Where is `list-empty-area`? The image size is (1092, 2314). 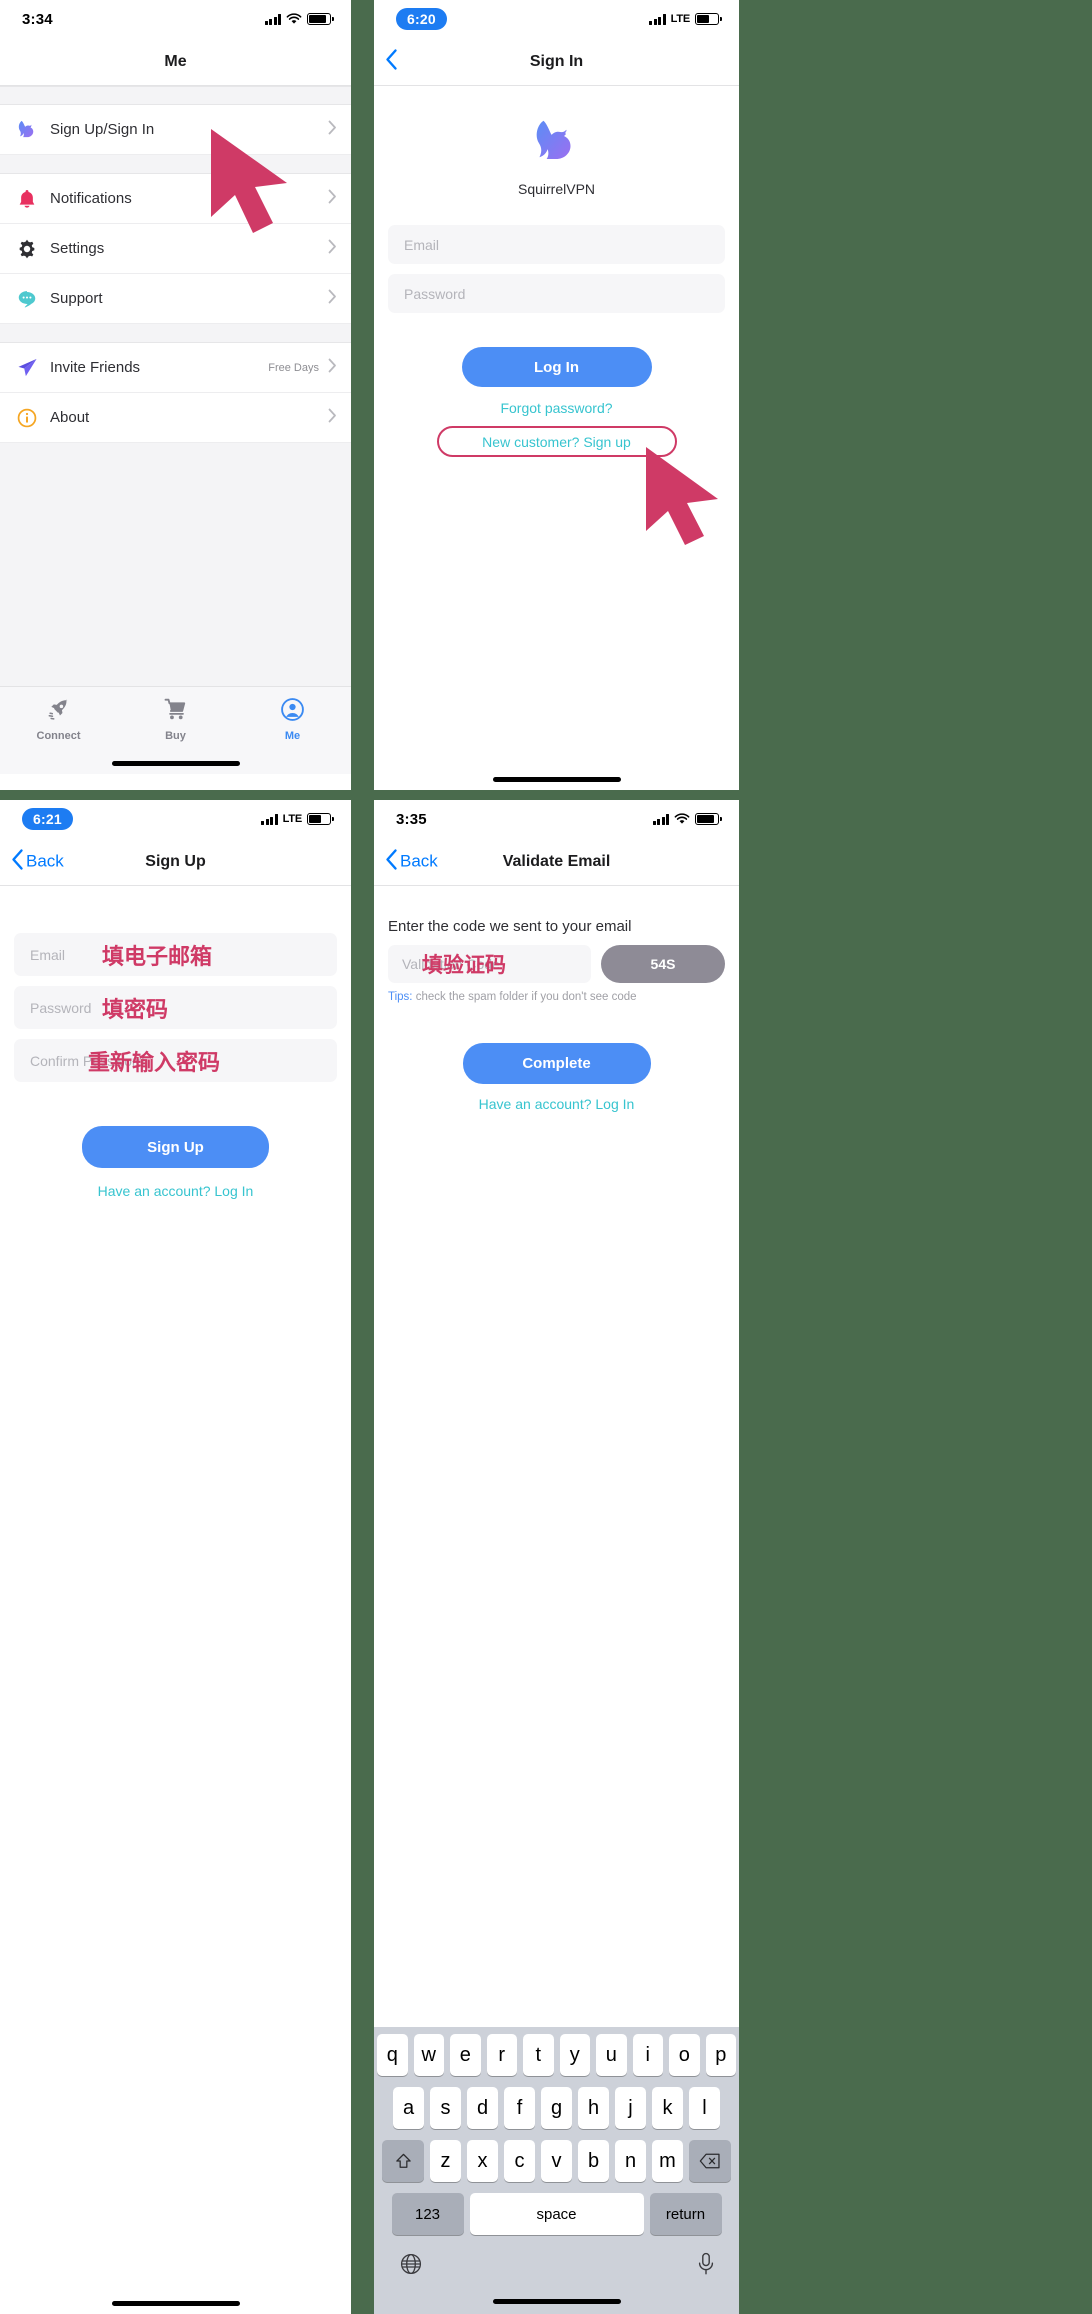 list-empty-area is located at coordinates (175, 564).